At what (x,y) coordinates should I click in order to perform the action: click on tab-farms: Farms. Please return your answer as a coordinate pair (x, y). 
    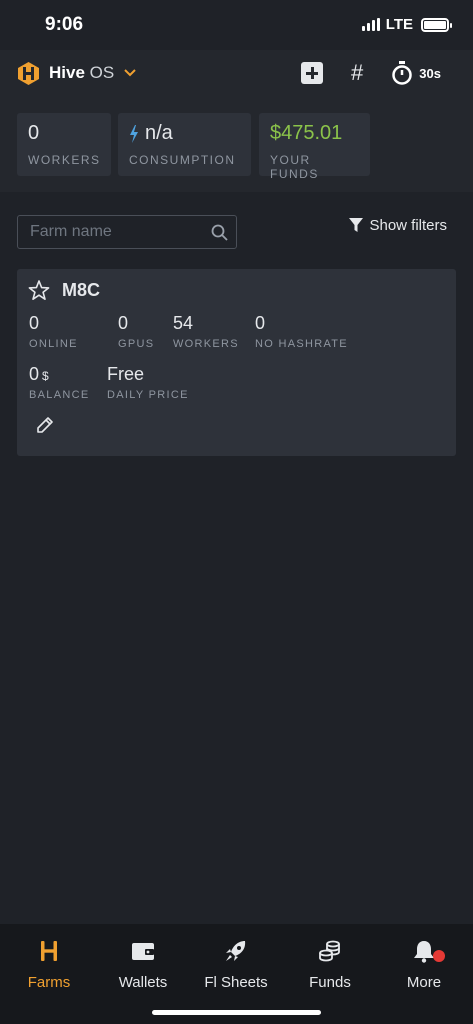
    Looking at the image, I should click on (49, 964).